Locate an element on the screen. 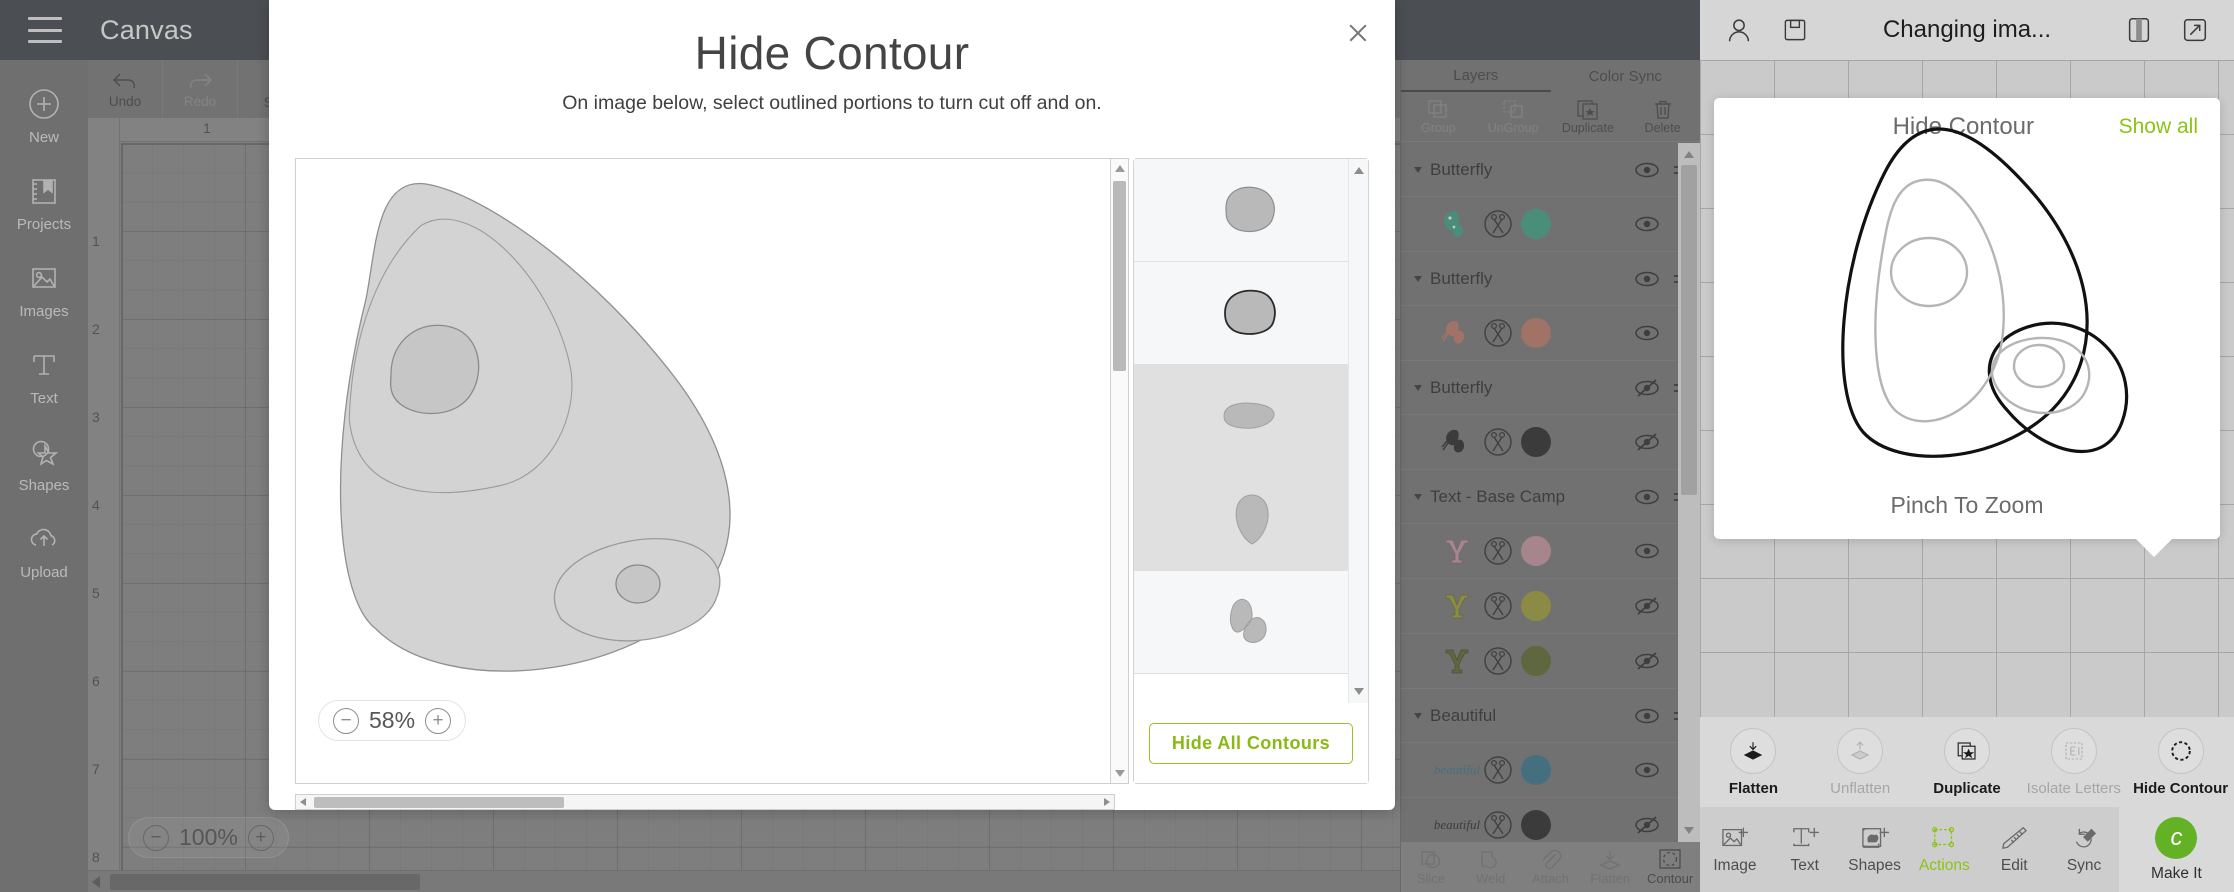  butterfly-outline-artwork is located at coordinates (1967, 312).